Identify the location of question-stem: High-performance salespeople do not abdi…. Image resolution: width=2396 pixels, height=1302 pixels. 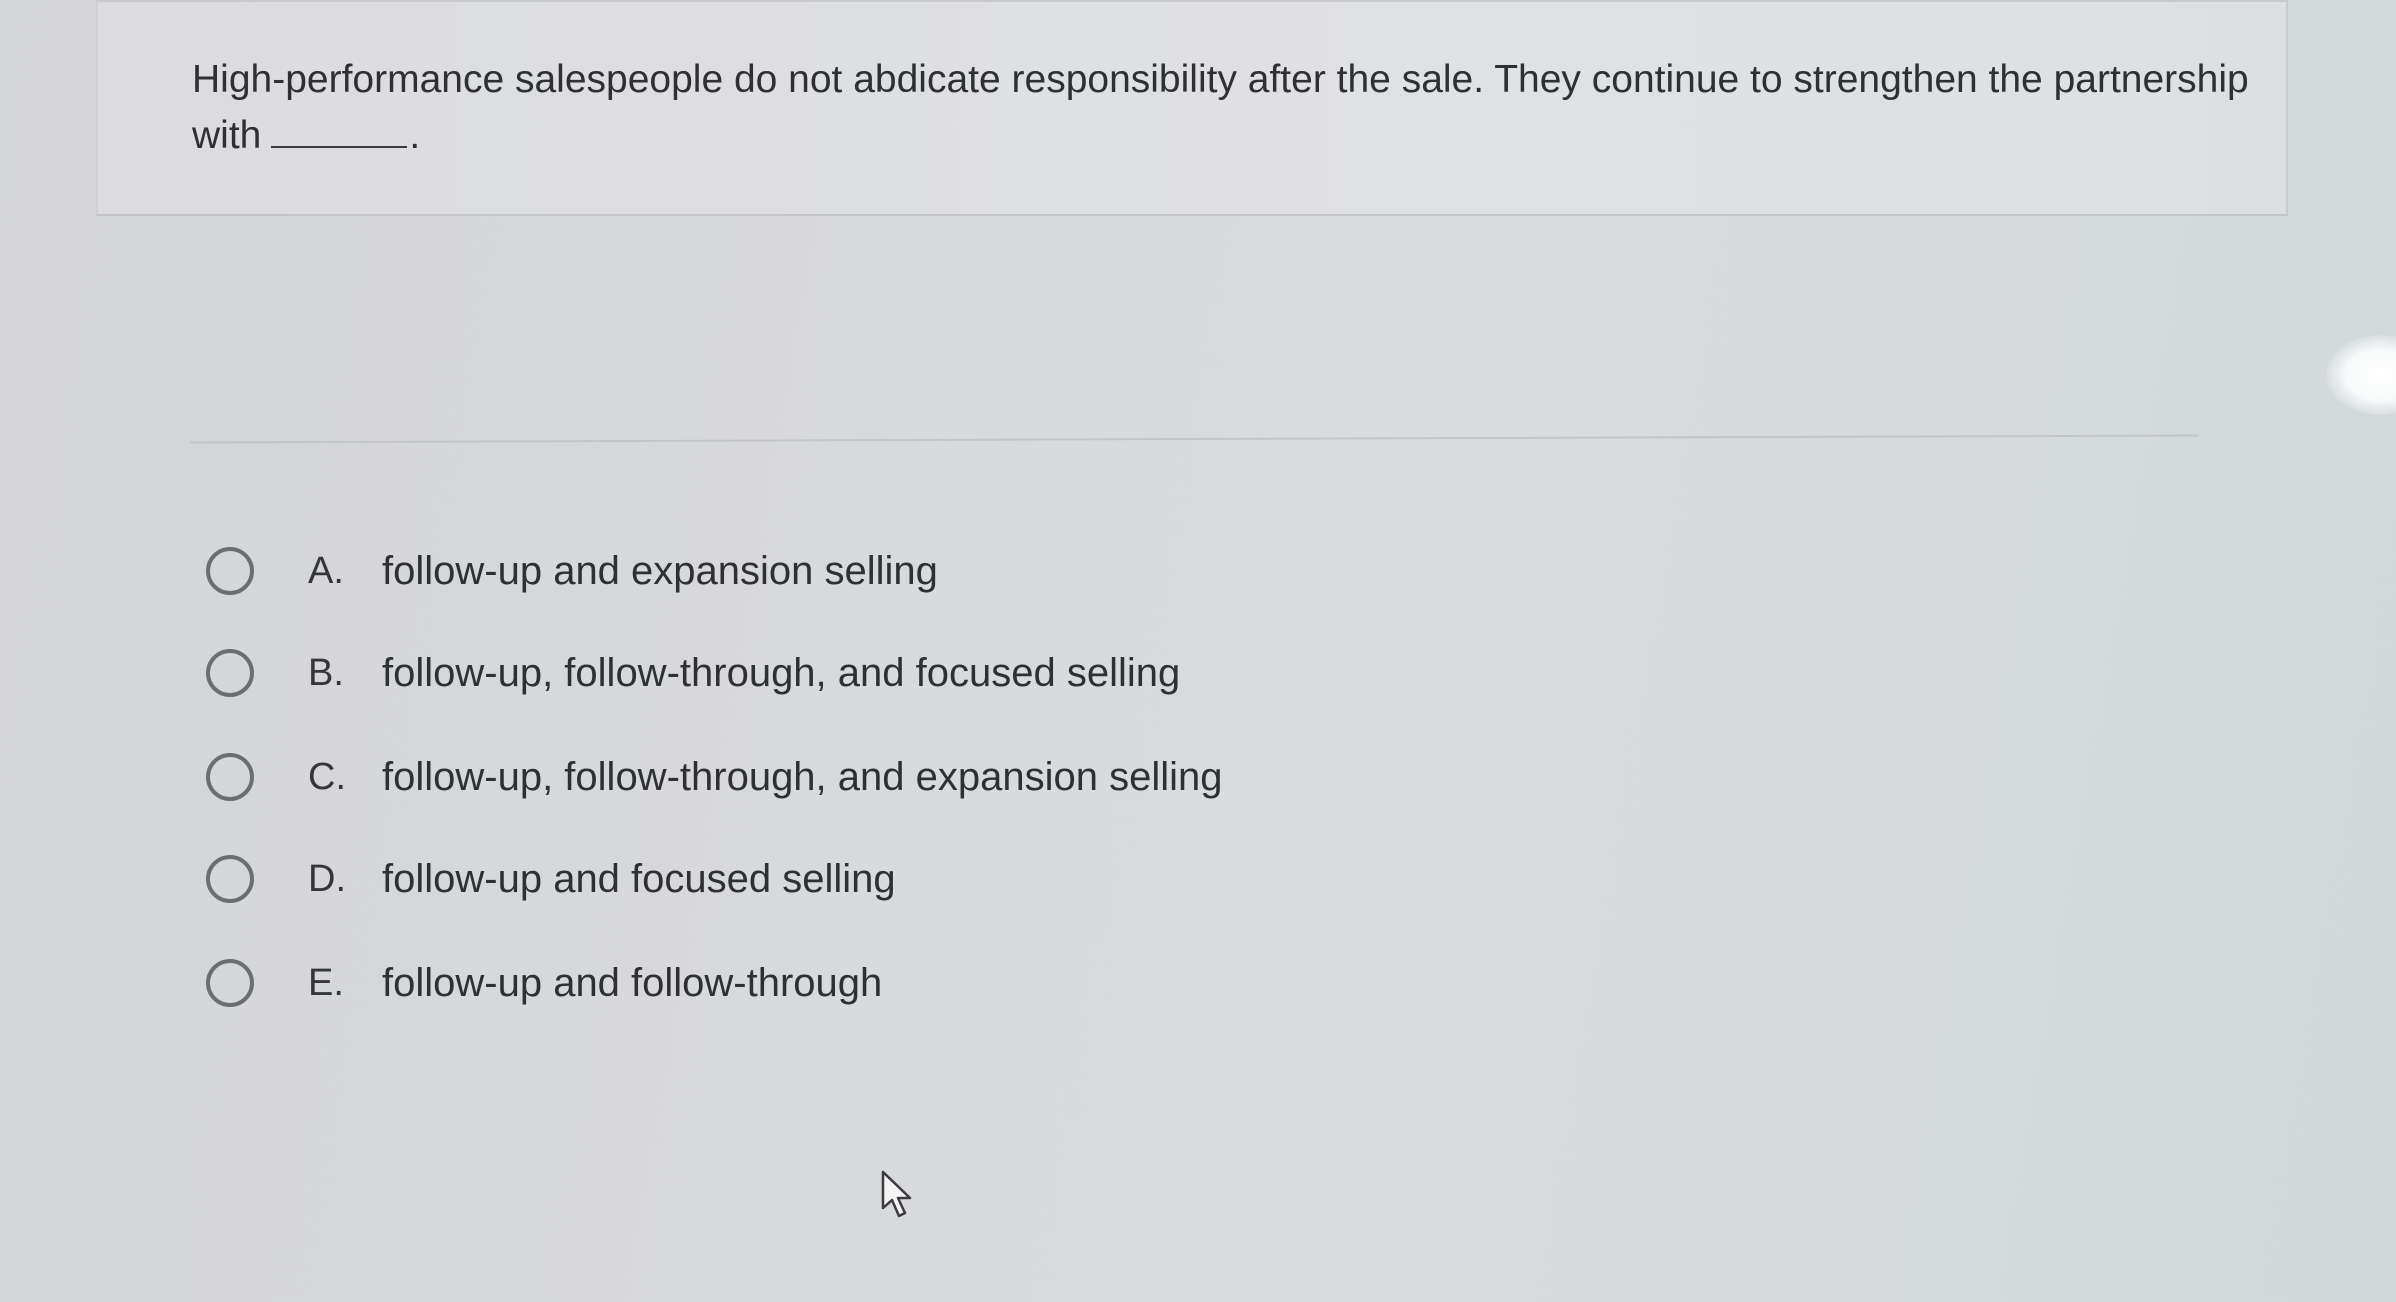
(1220, 107).